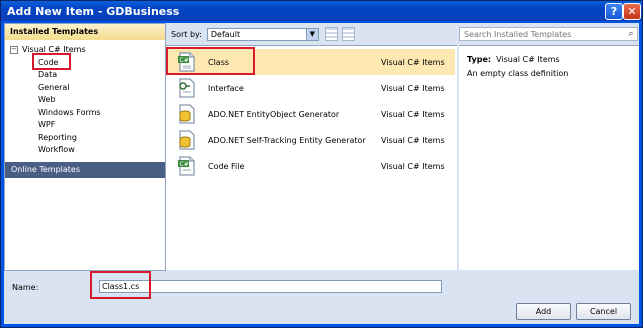 This screenshot has height=328, width=643. I want to click on template-row-code-file: C# Code File Visual C# Items, so click(311, 166).